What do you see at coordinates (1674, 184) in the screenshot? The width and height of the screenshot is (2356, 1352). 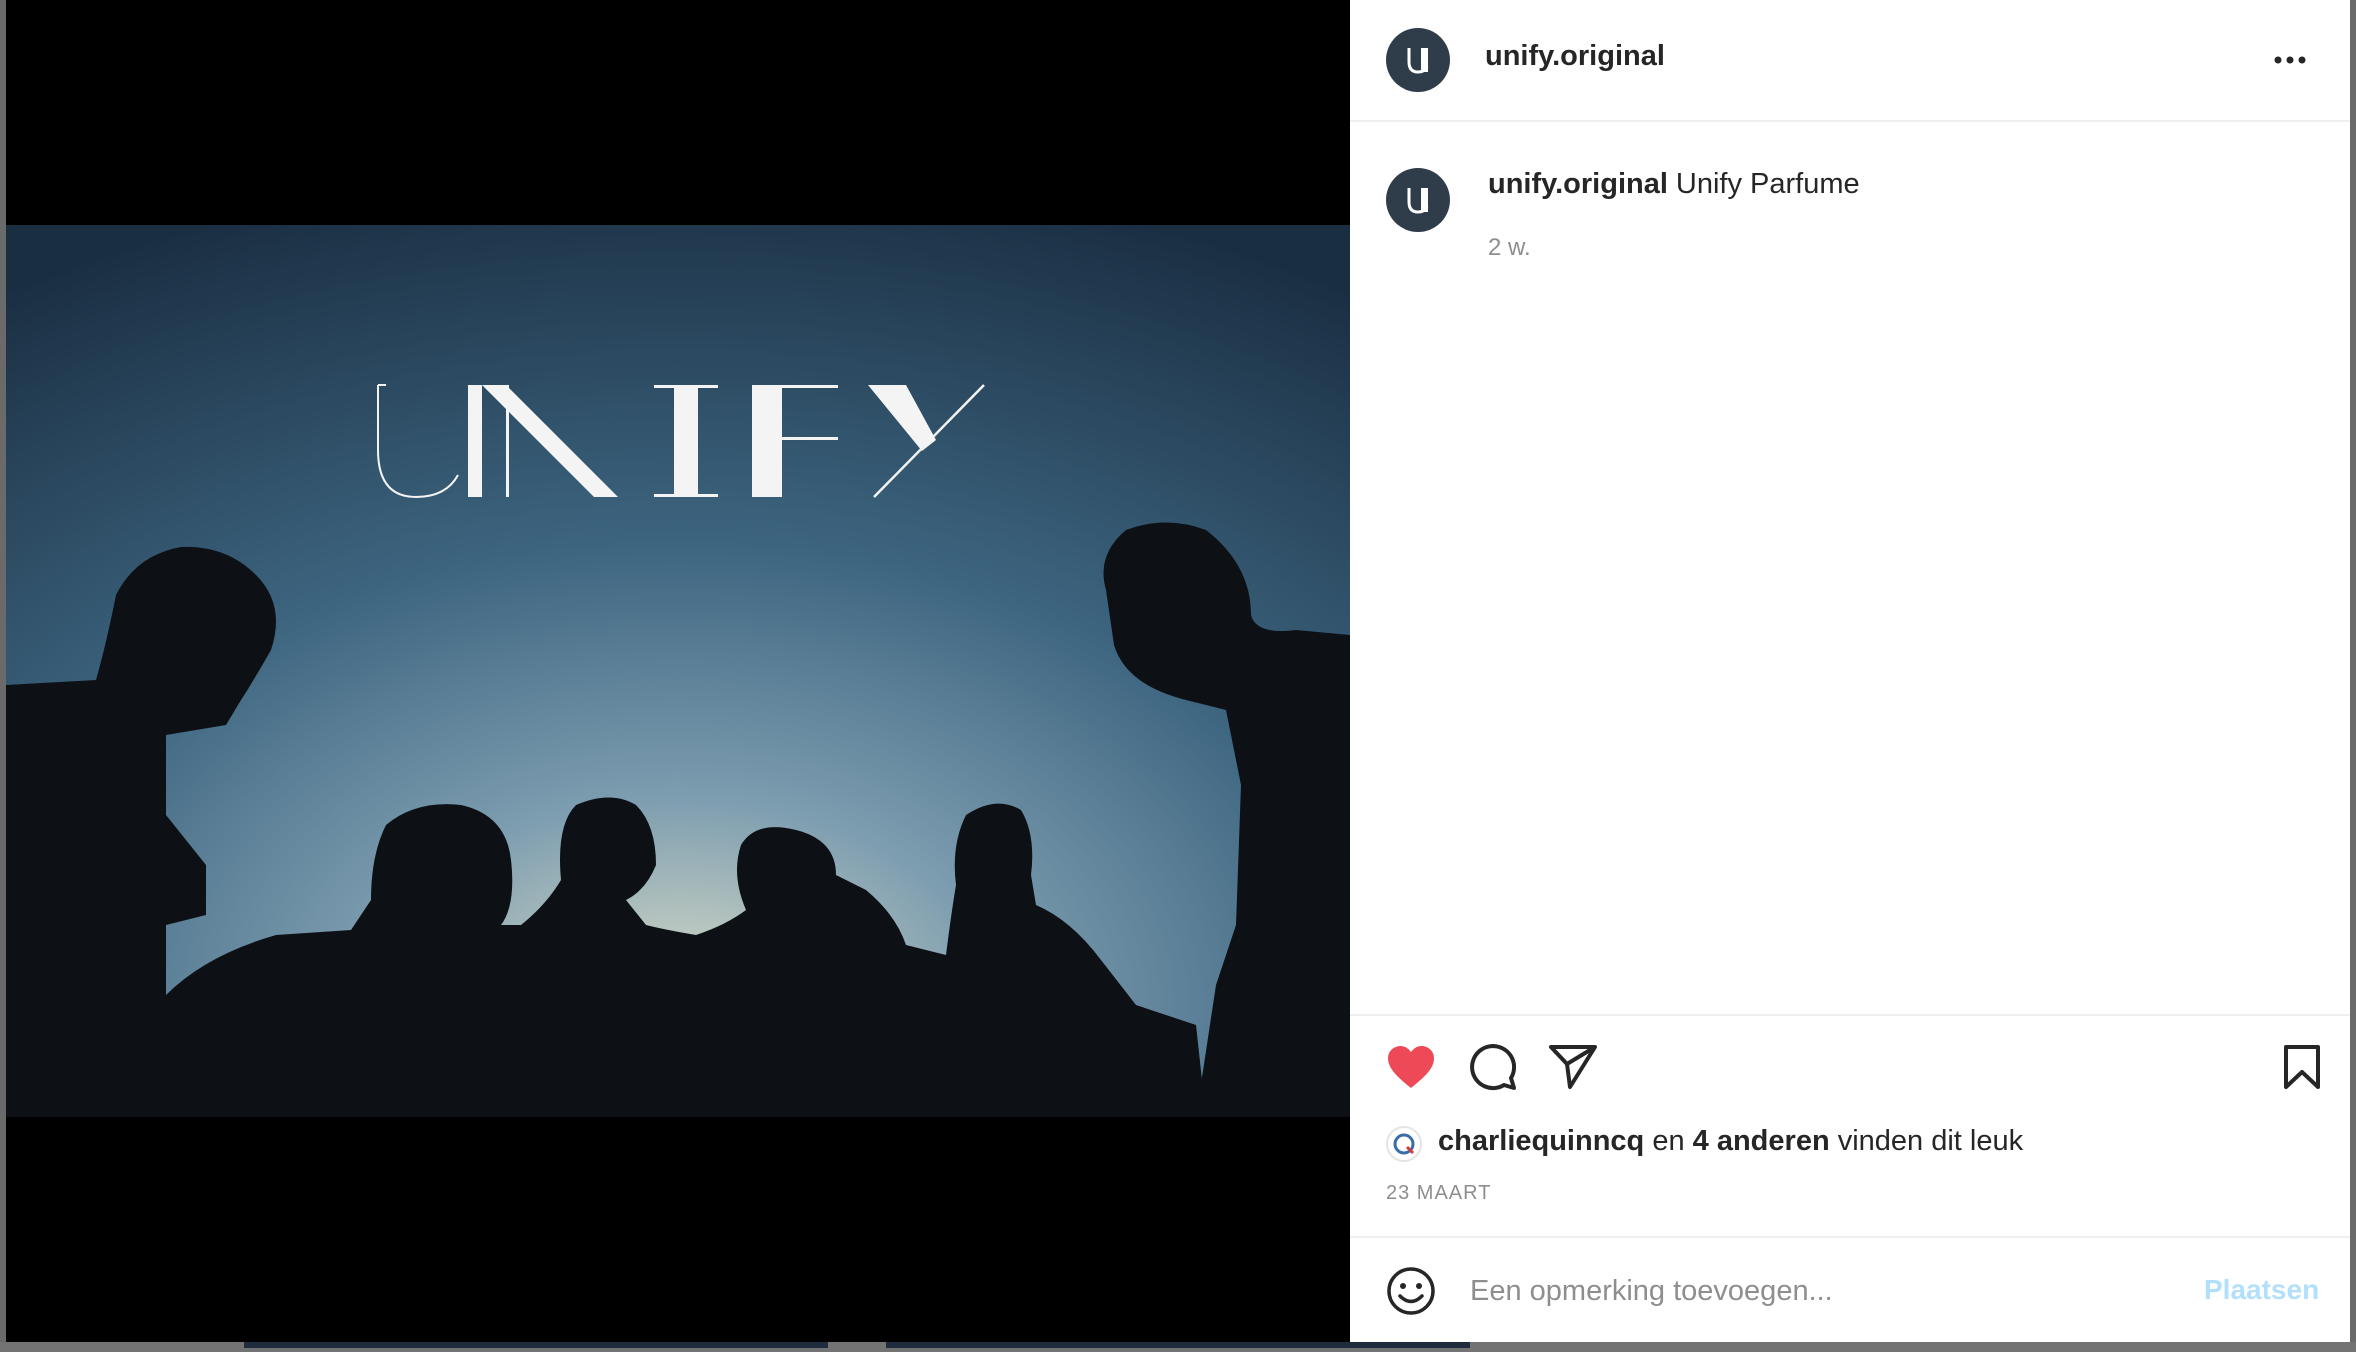 I see `post-caption: unify.original Unify Parfume` at bounding box center [1674, 184].